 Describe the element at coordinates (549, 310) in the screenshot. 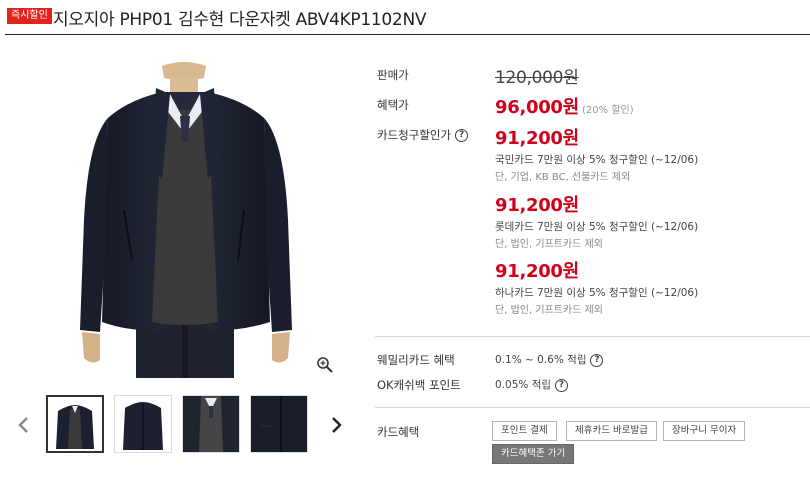

I see `card-note-3: 단, 법인, 기프트카드 제외` at that location.